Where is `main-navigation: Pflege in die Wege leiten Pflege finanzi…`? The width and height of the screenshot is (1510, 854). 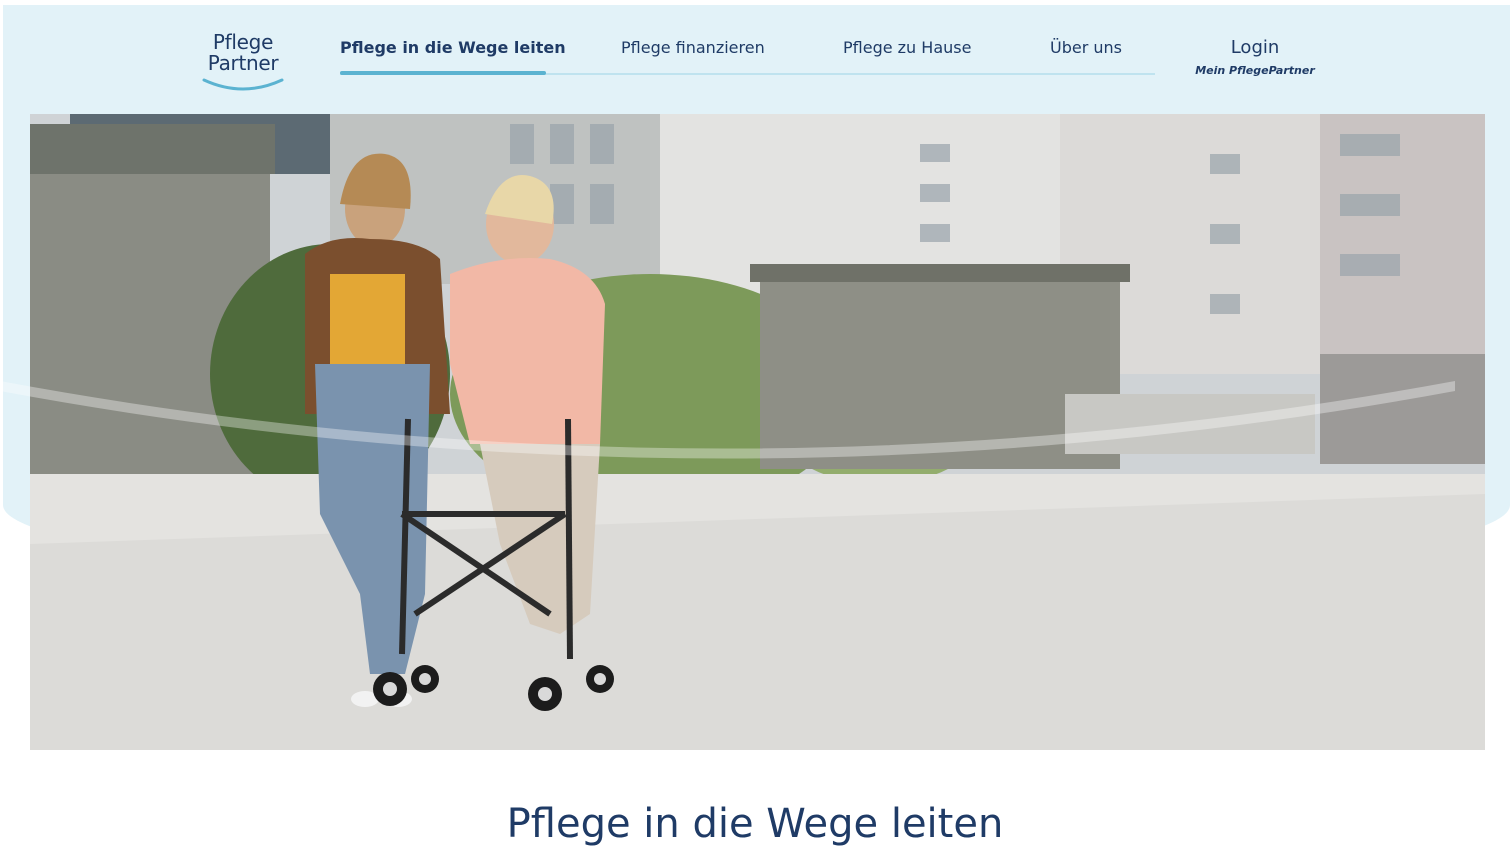
main-navigation: Pflege in die Wege leiten Pflege finanzi… is located at coordinates (747, 56).